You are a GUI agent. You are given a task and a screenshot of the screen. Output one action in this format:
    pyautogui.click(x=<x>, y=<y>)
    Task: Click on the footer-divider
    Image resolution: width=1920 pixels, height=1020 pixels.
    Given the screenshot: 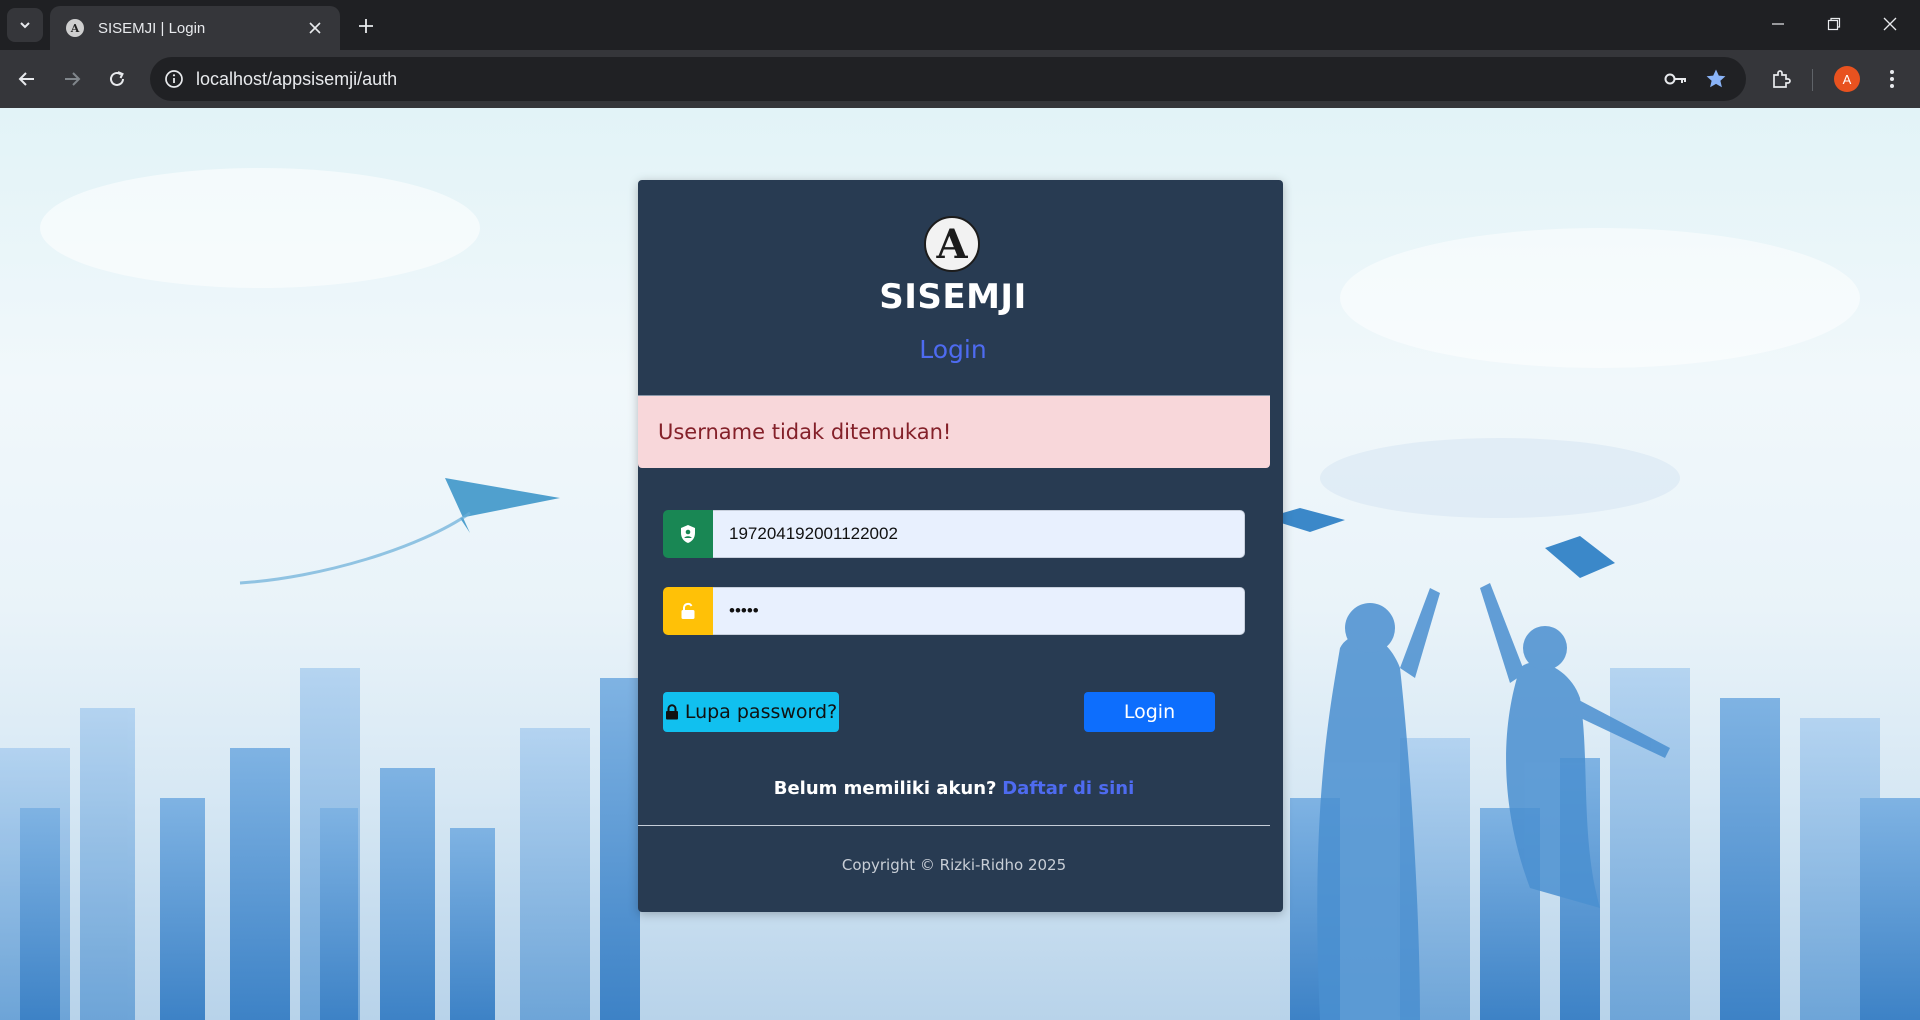 What is the action you would take?
    pyautogui.click(x=954, y=825)
    